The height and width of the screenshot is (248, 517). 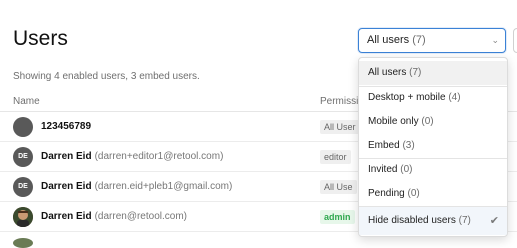 I want to click on check-icon: ✔, so click(x=494, y=221).